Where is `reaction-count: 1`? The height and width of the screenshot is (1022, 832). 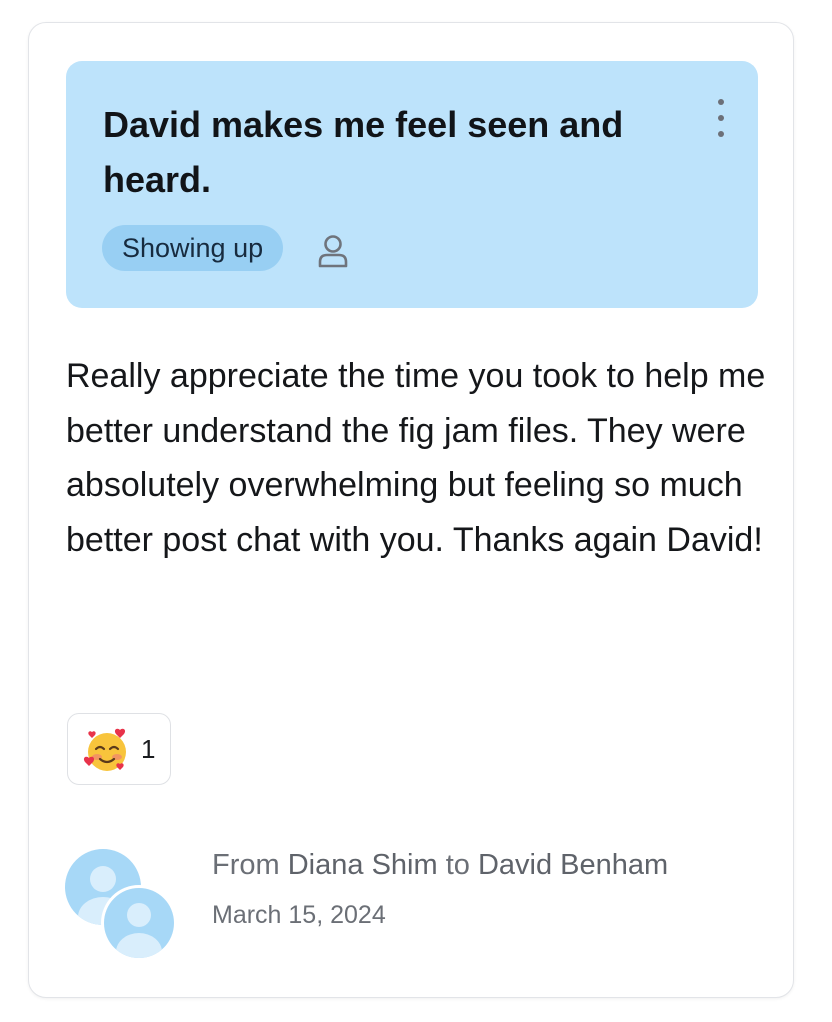
reaction-count: 1 is located at coordinates (148, 749).